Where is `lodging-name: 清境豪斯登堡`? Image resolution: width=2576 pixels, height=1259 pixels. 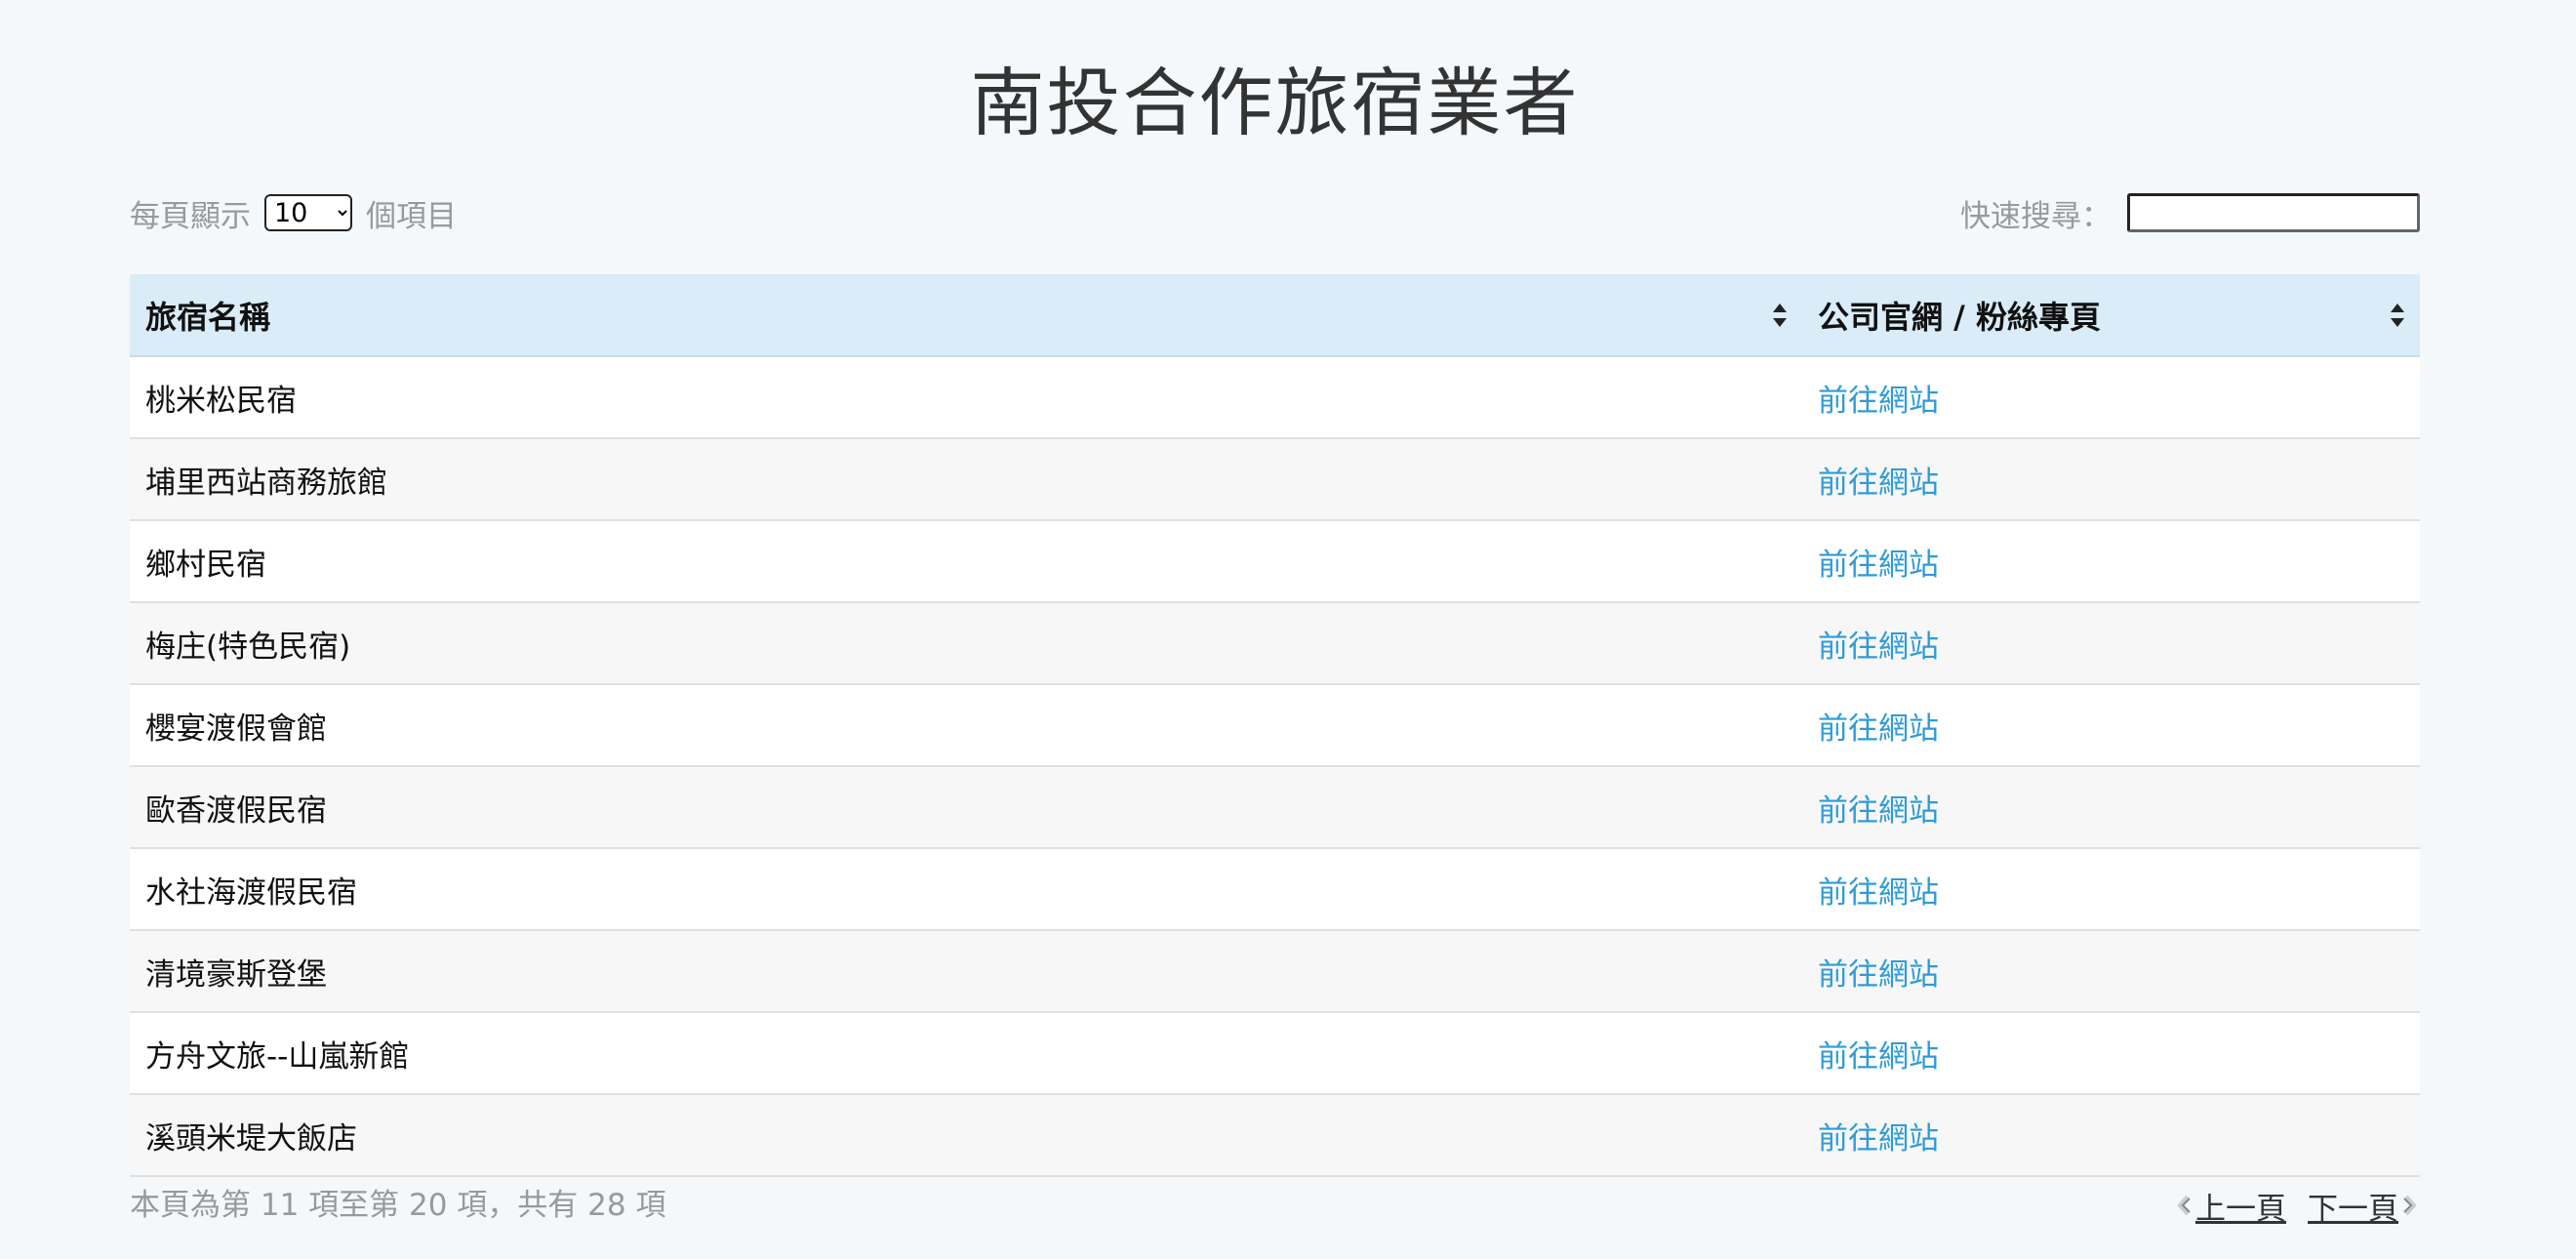 lodging-name: 清境豪斯登堡 is located at coordinates (966, 971).